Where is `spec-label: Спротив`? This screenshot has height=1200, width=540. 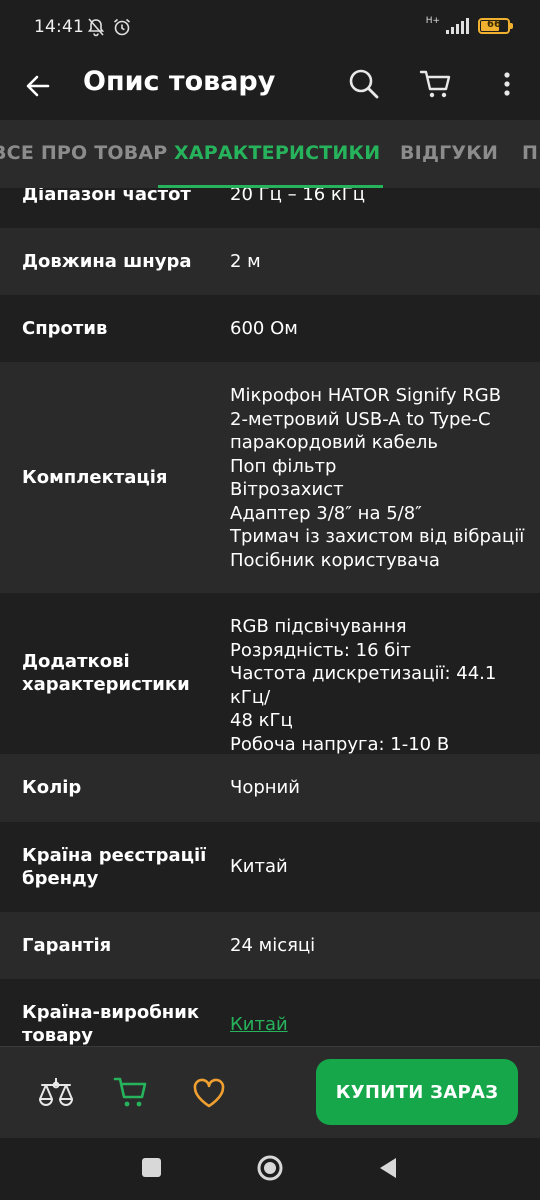 spec-label: Спротив is located at coordinates (65, 328).